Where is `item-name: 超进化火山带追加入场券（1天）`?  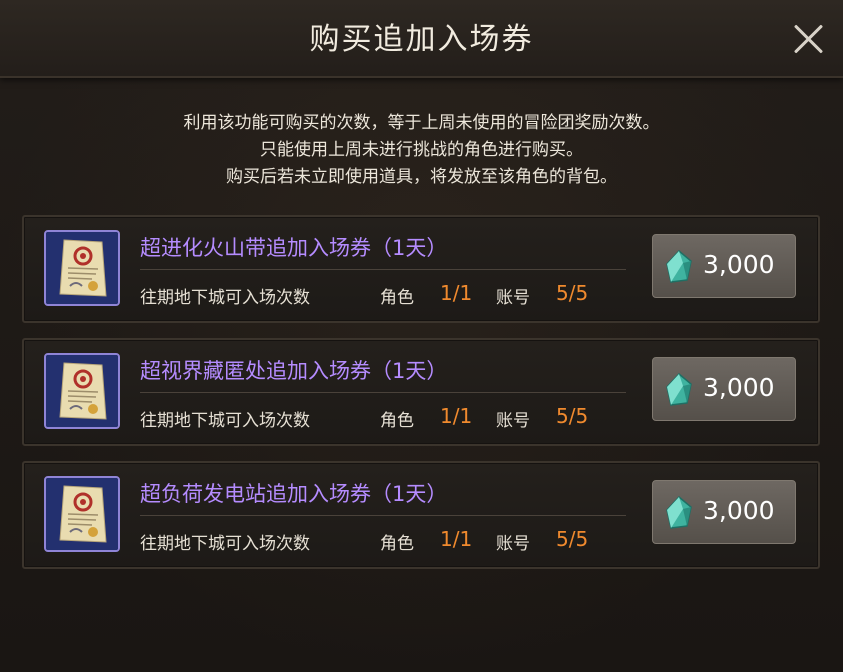 item-name: 超进化火山带追加入场券（1天） is located at coordinates (294, 248).